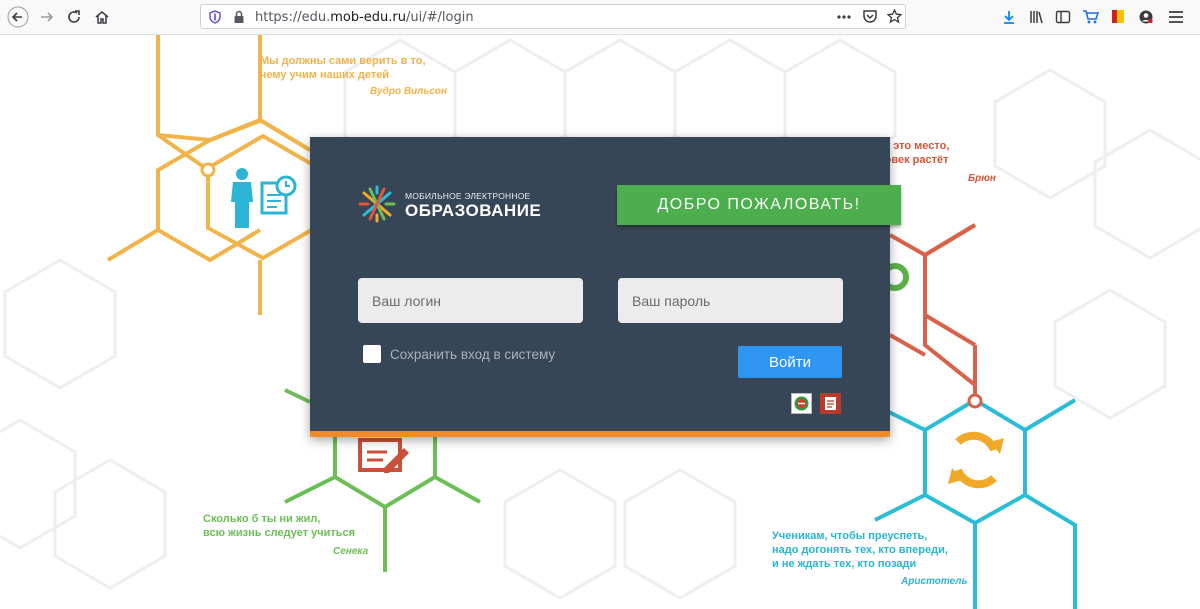 This screenshot has width=1200, height=609. Describe the element at coordinates (293, 17) in the screenshot. I see `url-prefix: https://edu.` at that location.